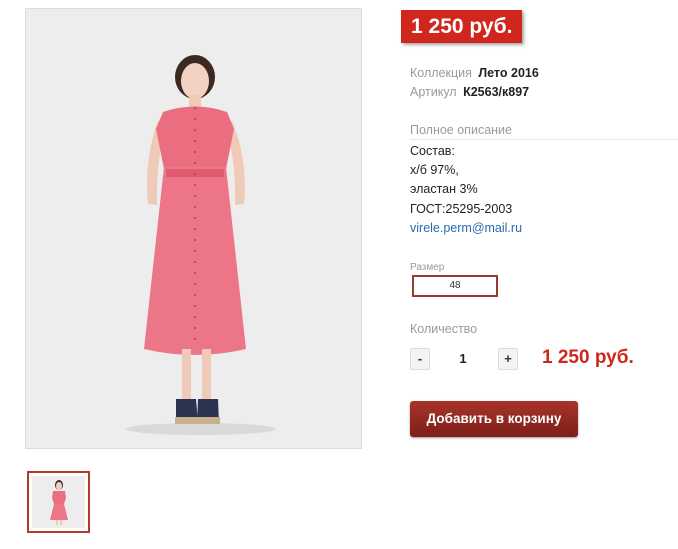 The image size is (678, 549). I want to click on description-title: Полное описание, so click(544, 131).